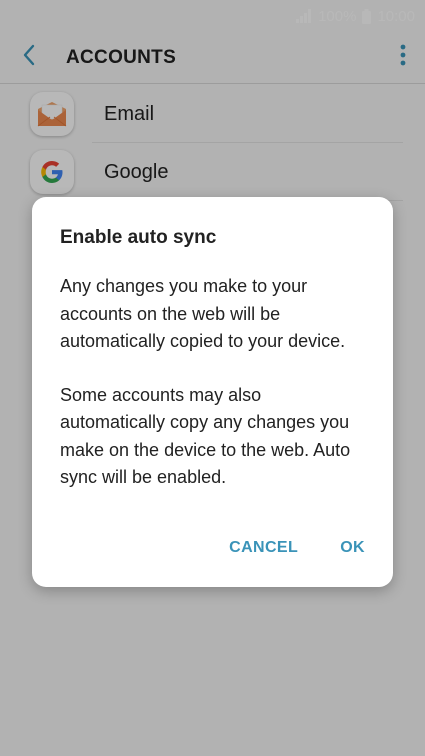  Describe the element at coordinates (352, 548) in the screenshot. I see `ok-button: OK` at that location.